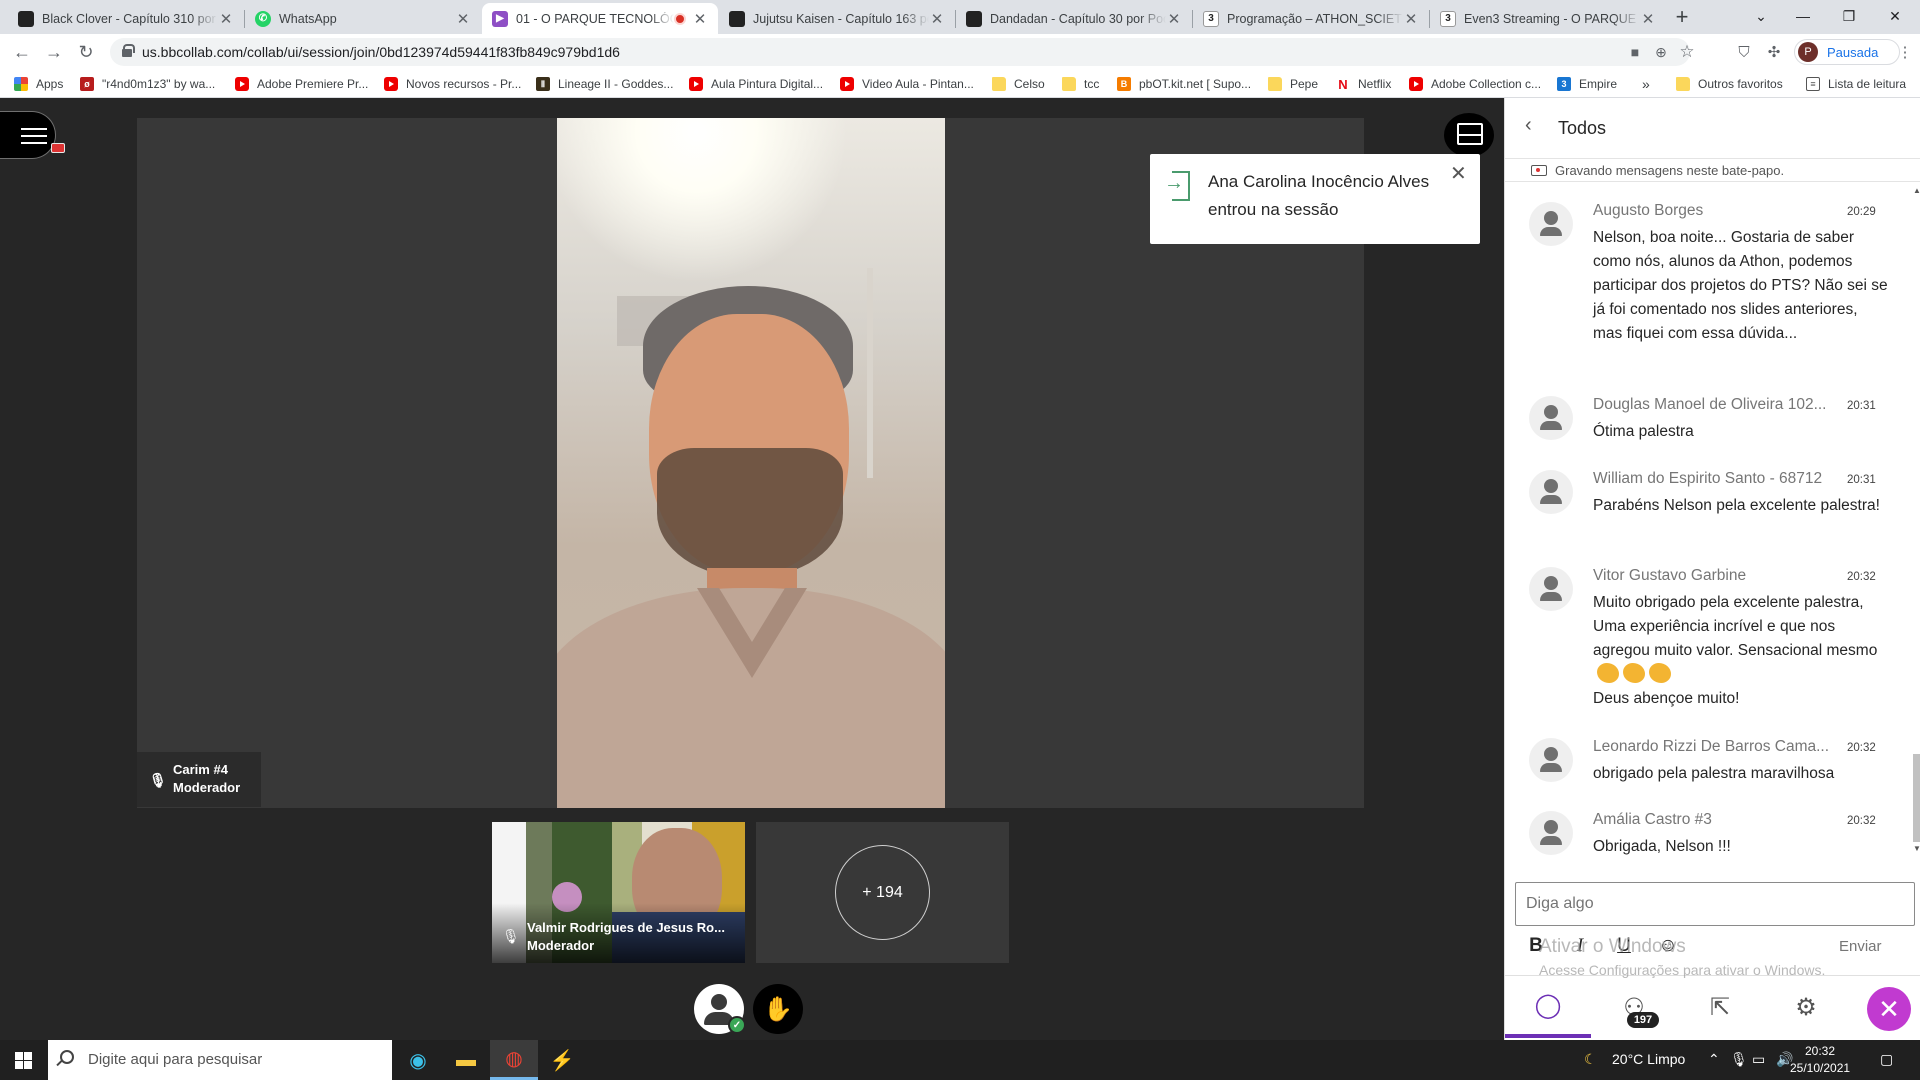  Describe the element at coordinates (1820, 1060) in the screenshot. I see `taskbar-clock: 20:32 25/10/2021` at that location.